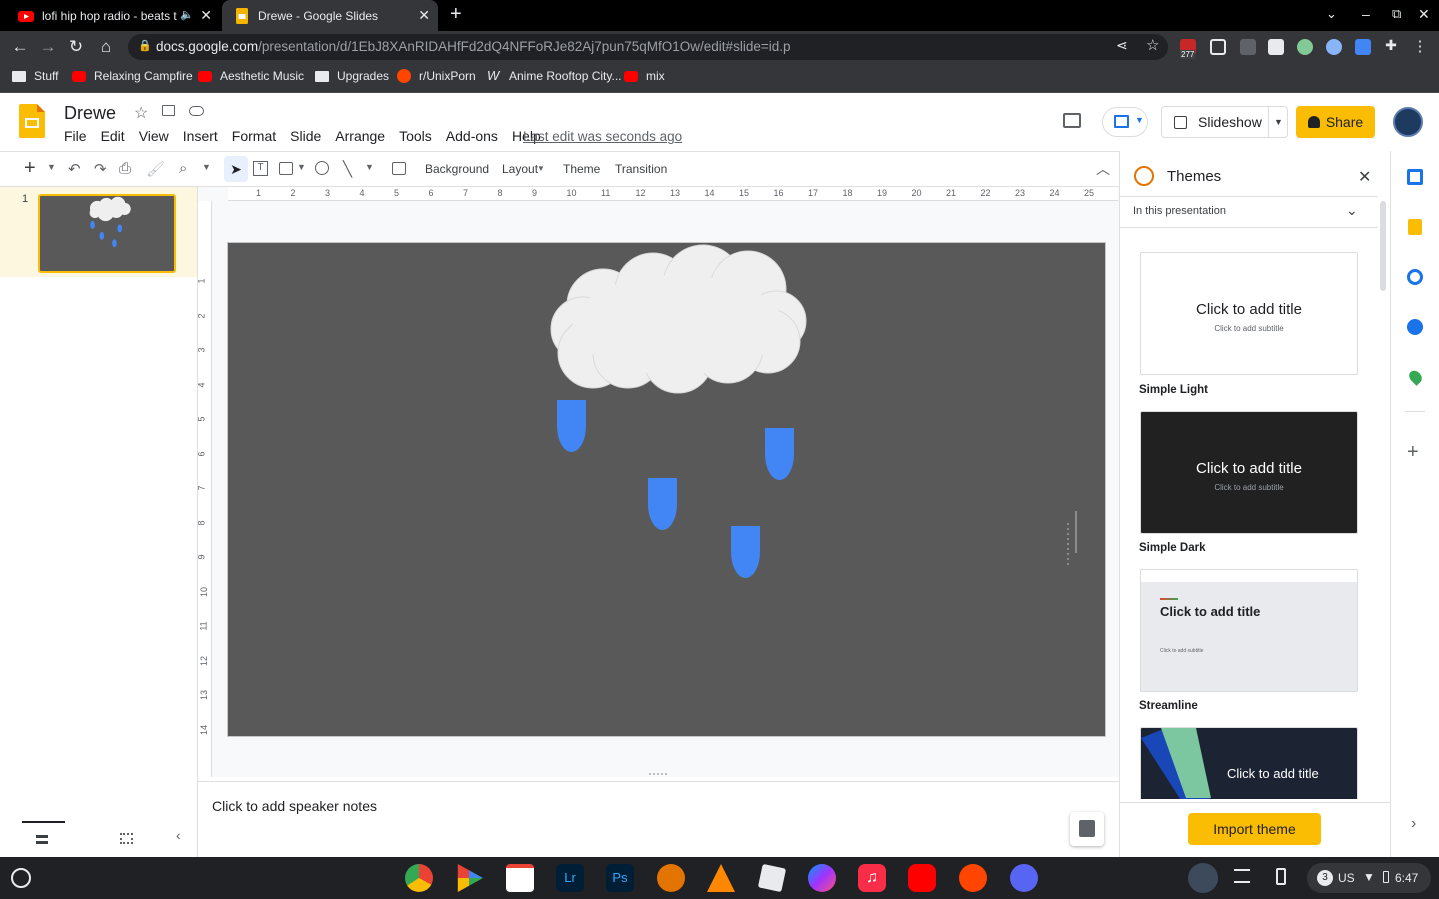  Describe the element at coordinates (76, 47) in the screenshot. I see `reload-icon: ↻` at that location.